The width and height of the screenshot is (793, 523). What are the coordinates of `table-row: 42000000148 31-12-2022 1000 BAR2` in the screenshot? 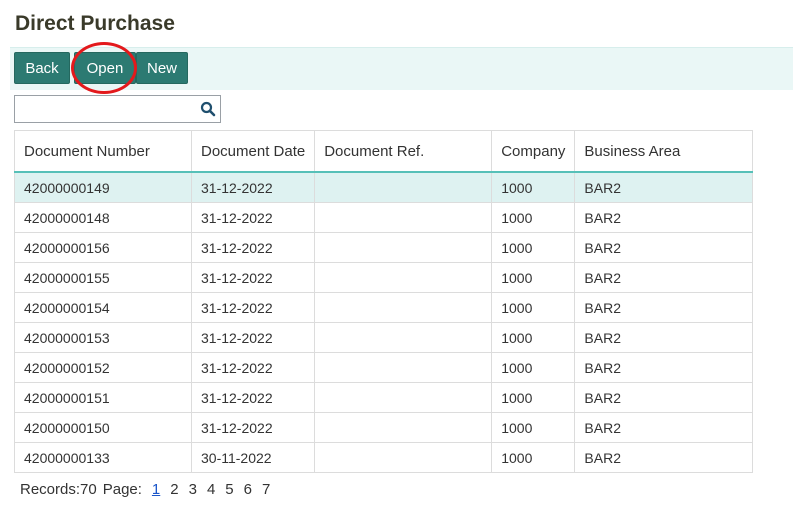 It's located at (384, 217).